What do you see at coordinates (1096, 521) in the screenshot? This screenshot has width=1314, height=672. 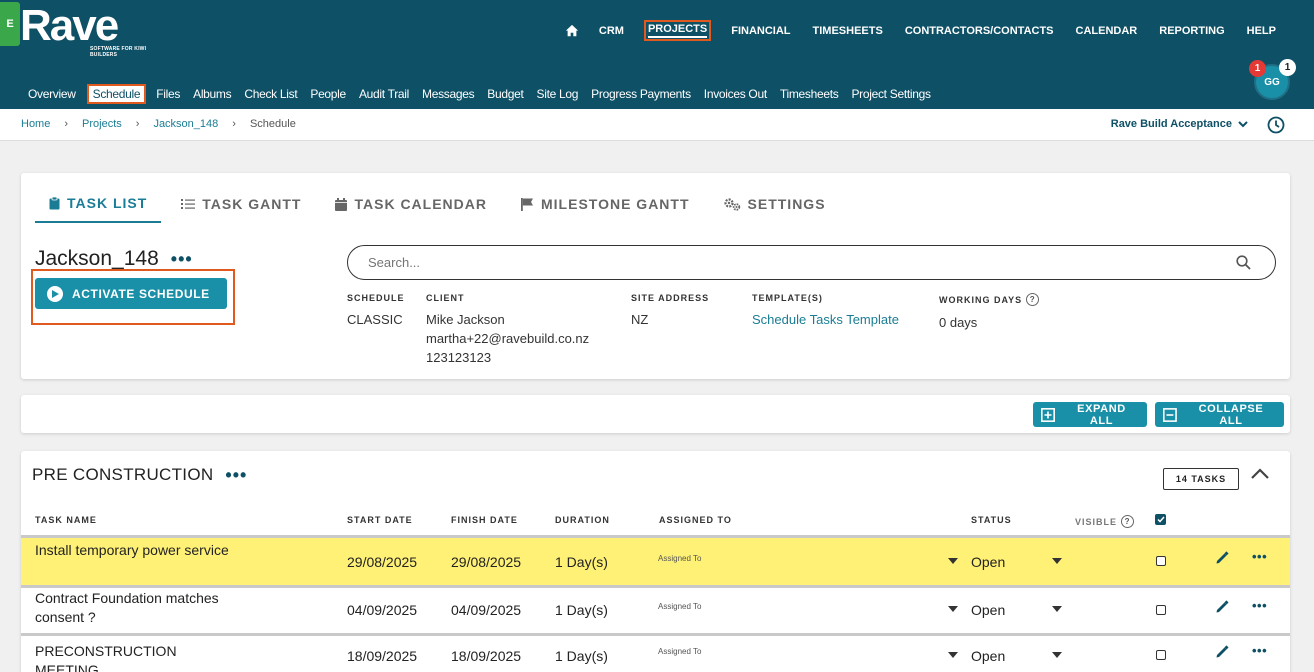 I see `header-visible-label: VISIBLE` at bounding box center [1096, 521].